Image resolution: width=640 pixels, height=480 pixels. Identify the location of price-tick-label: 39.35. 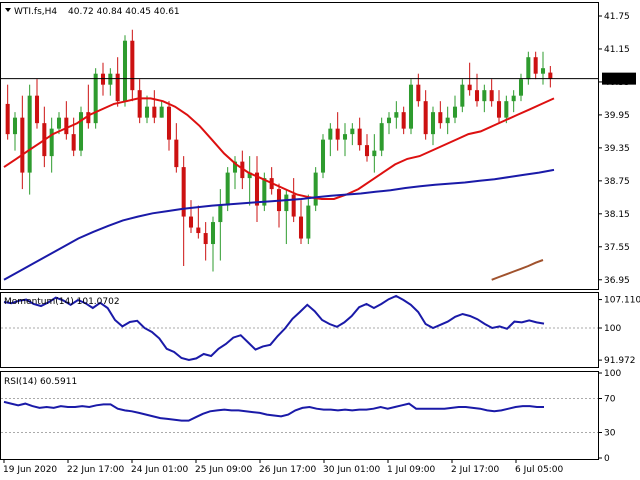
(617, 149).